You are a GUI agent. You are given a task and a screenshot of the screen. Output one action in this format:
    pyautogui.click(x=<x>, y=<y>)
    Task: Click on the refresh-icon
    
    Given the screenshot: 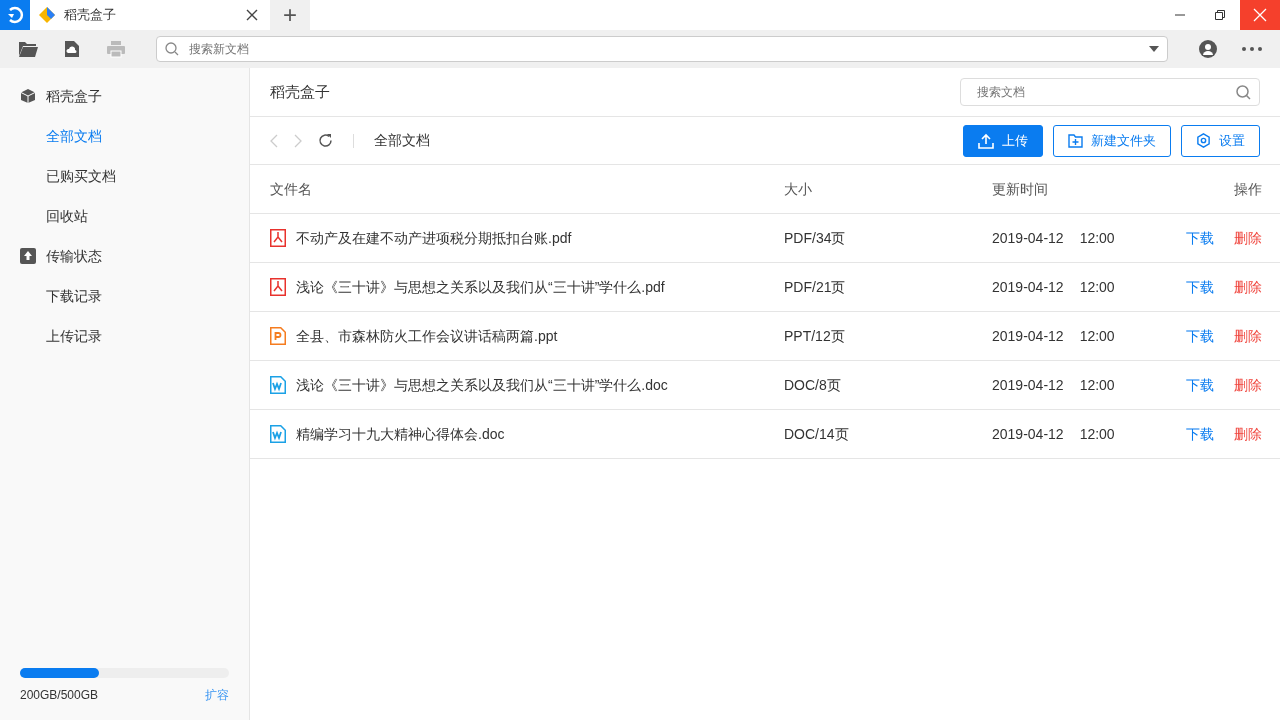 What is the action you would take?
    pyautogui.click(x=325, y=140)
    